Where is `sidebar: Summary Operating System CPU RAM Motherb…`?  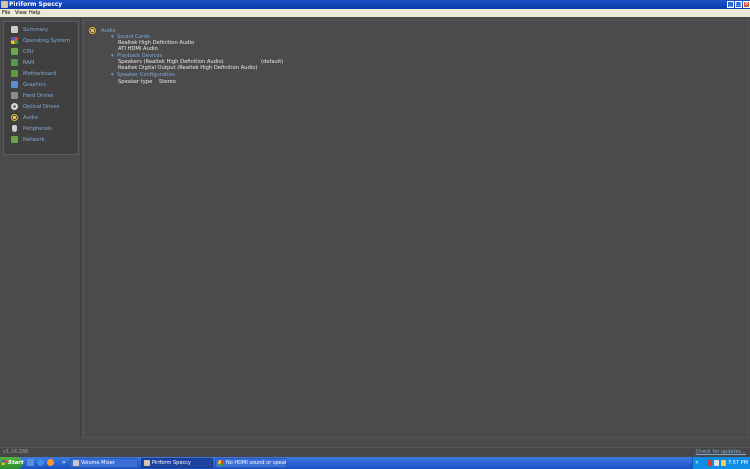
sidebar: Summary Operating System CPU RAM Motherb… is located at coordinates (41, 88).